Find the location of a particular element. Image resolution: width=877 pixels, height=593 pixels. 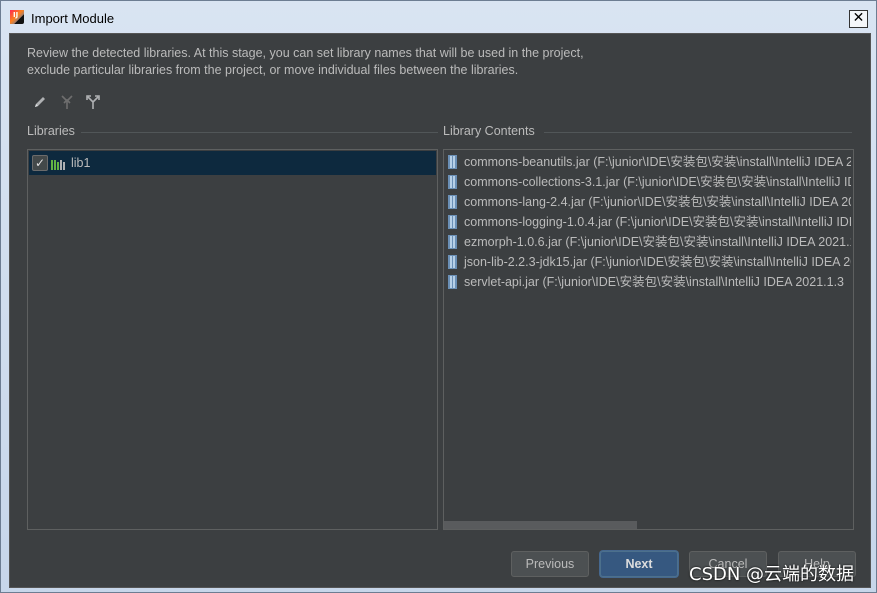

contents-separator is located at coordinates (698, 132).